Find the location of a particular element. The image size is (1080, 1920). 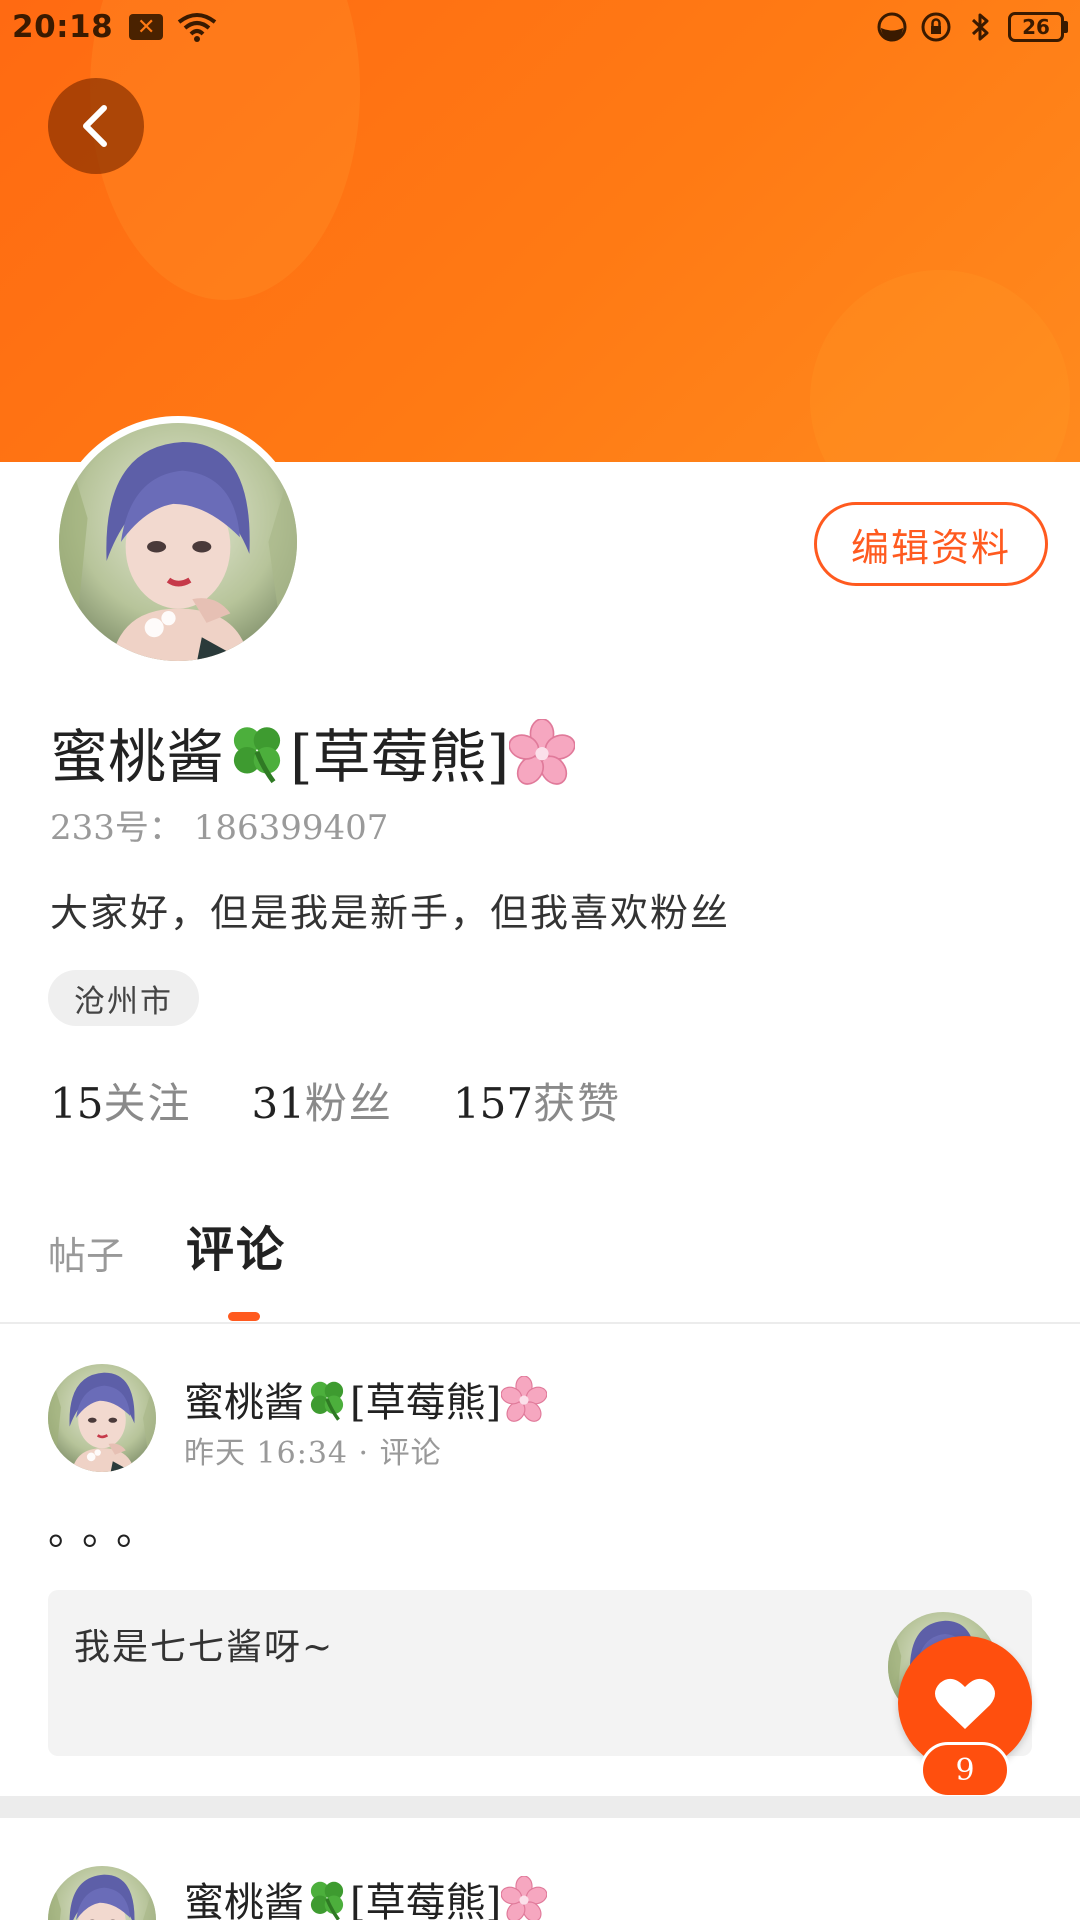

back-button is located at coordinates (96, 126).